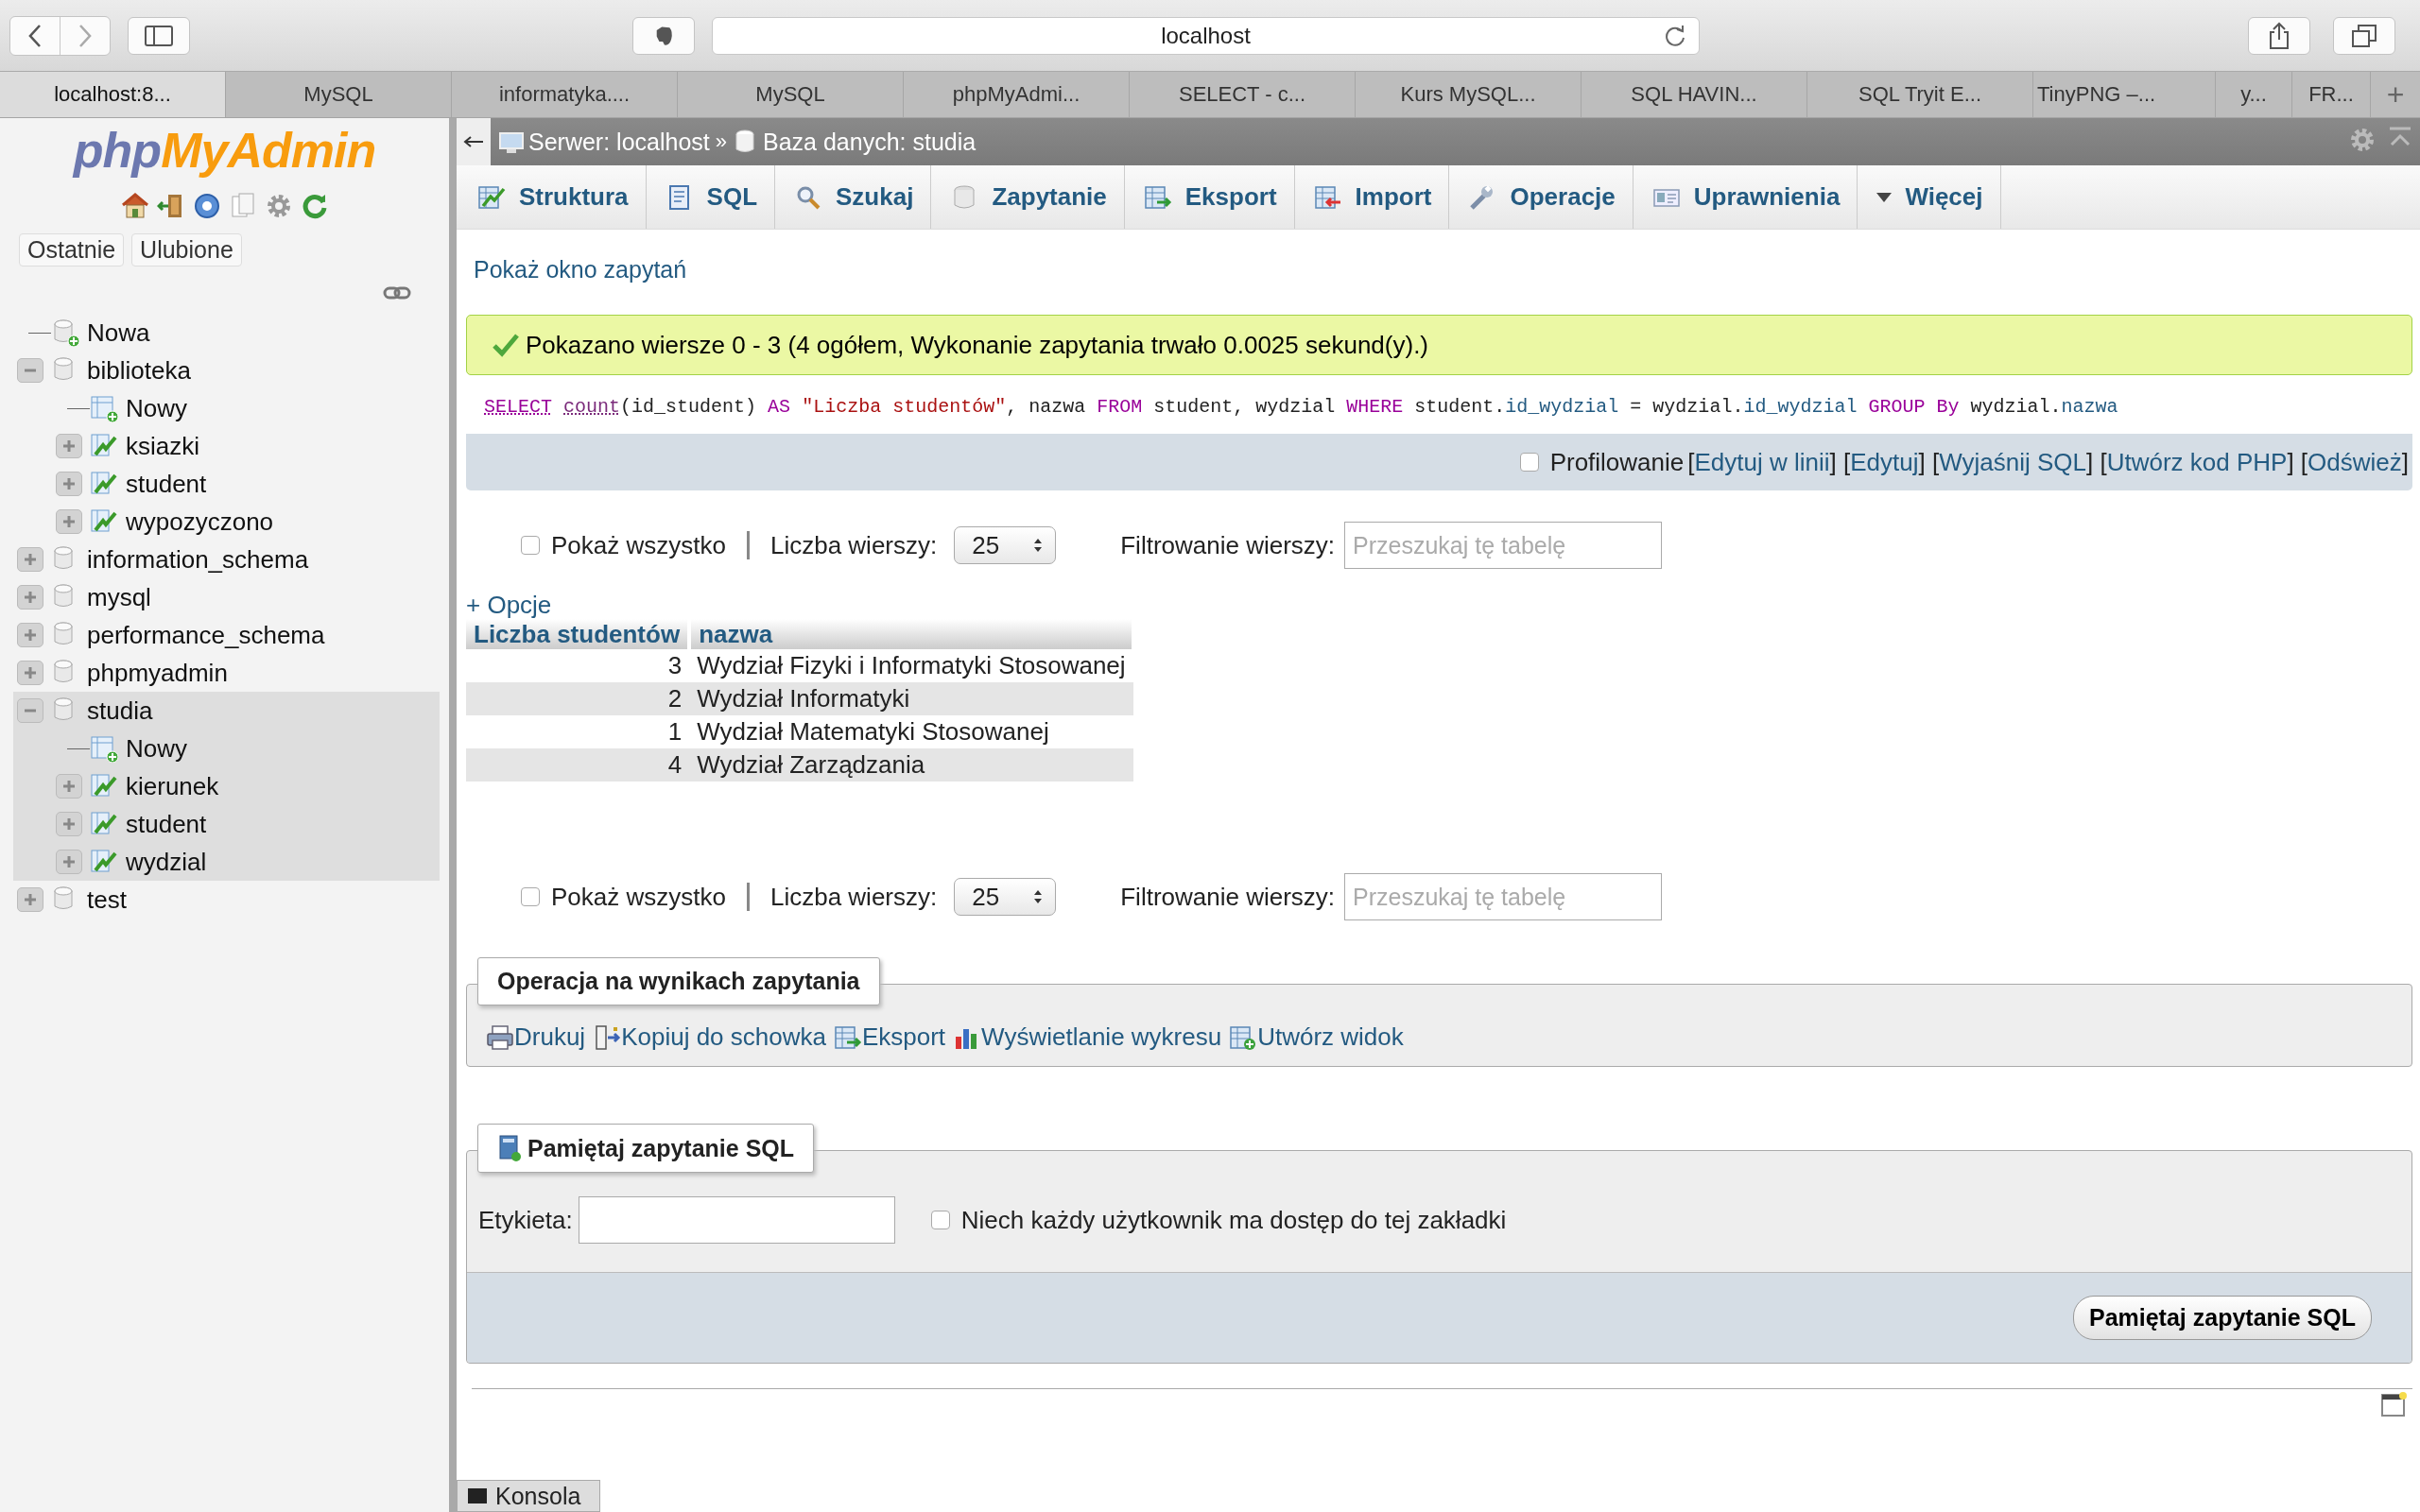 The height and width of the screenshot is (1512, 2420). What do you see at coordinates (200, 522) in the screenshot?
I see `tree-item: wypozyczono` at bounding box center [200, 522].